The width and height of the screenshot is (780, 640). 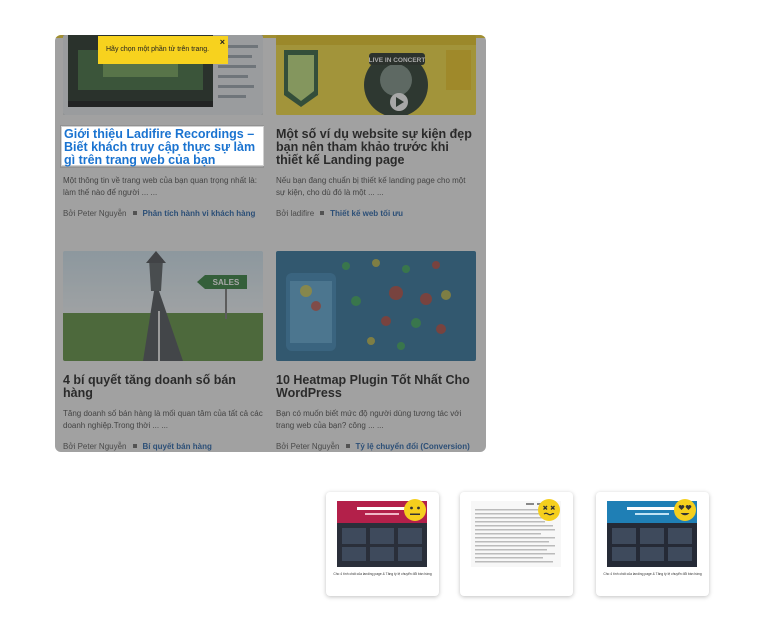 I want to click on article-category-2: Thiết kế web tối ưu, so click(x=366, y=213).